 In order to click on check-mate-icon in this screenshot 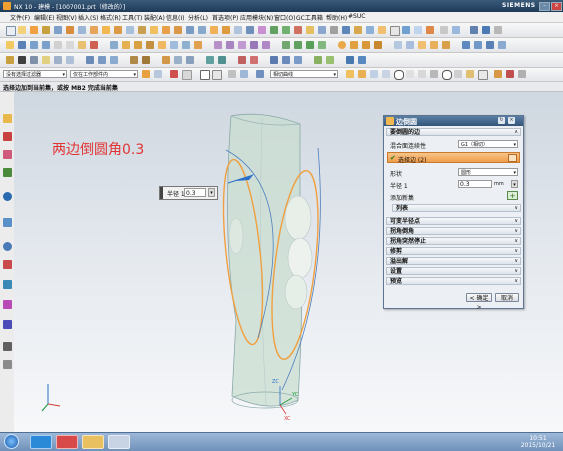, I will do `click(318, 60)`.